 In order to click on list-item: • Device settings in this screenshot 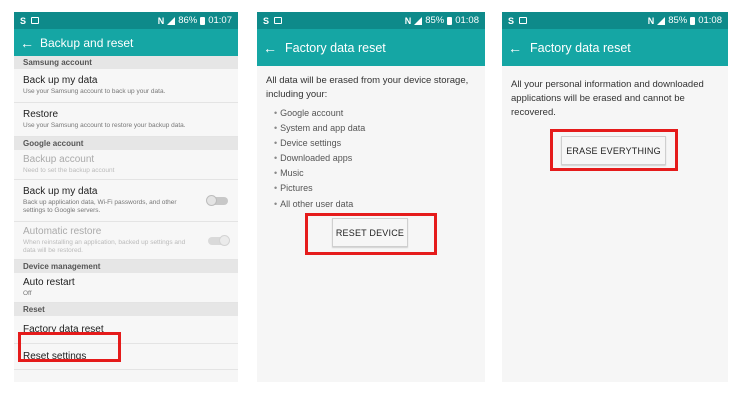, I will do `click(371, 143)`.